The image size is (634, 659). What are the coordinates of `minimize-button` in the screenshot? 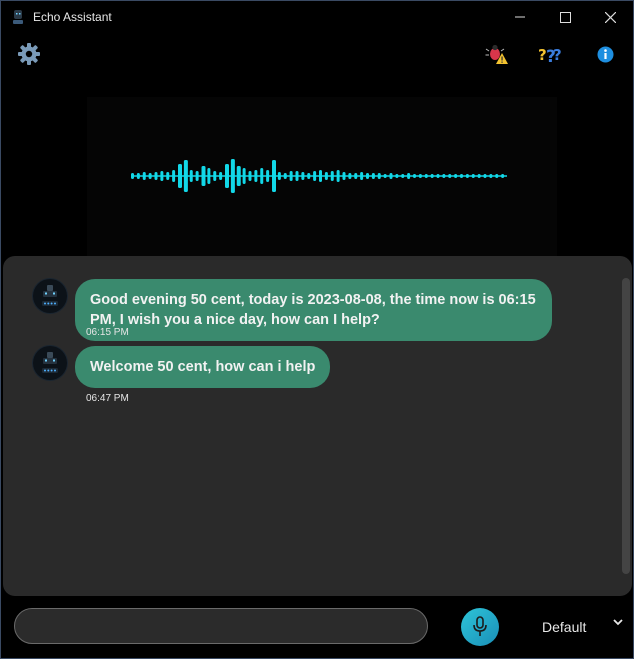 It's located at (520, 17).